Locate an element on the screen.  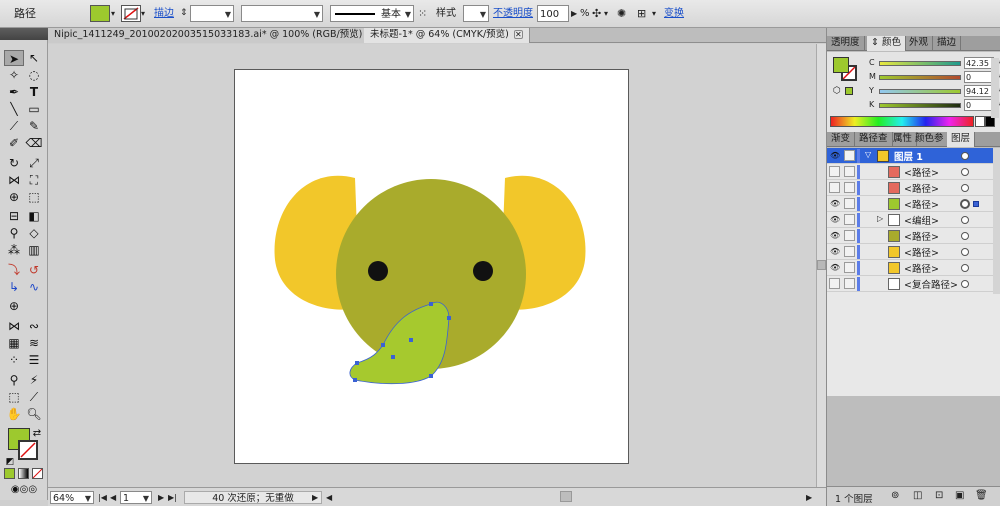
blend-tool-icon: ◇ is located at coordinates (34, 233).